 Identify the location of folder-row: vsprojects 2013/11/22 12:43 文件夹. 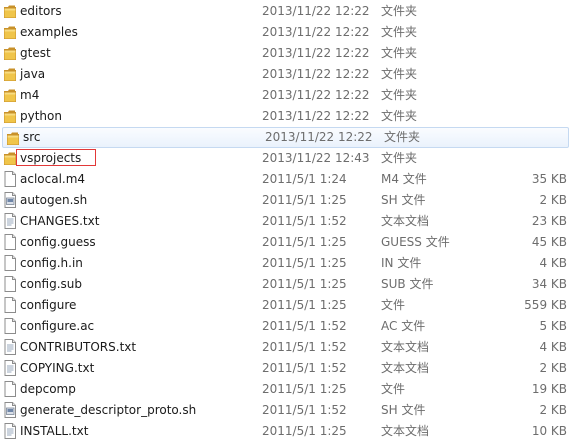
(285, 158).